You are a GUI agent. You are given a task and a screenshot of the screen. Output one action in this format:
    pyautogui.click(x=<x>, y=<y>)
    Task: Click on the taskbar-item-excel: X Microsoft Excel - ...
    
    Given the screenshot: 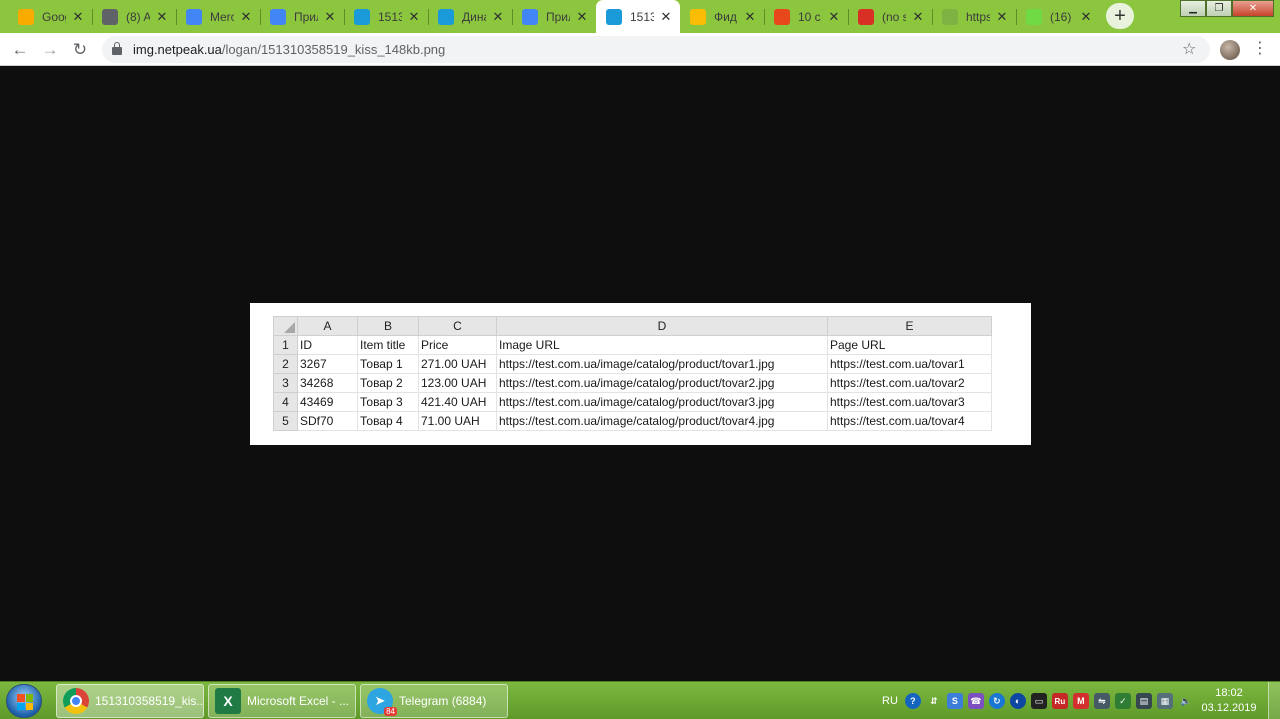 What is the action you would take?
    pyautogui.click(x=282, y=701)
    